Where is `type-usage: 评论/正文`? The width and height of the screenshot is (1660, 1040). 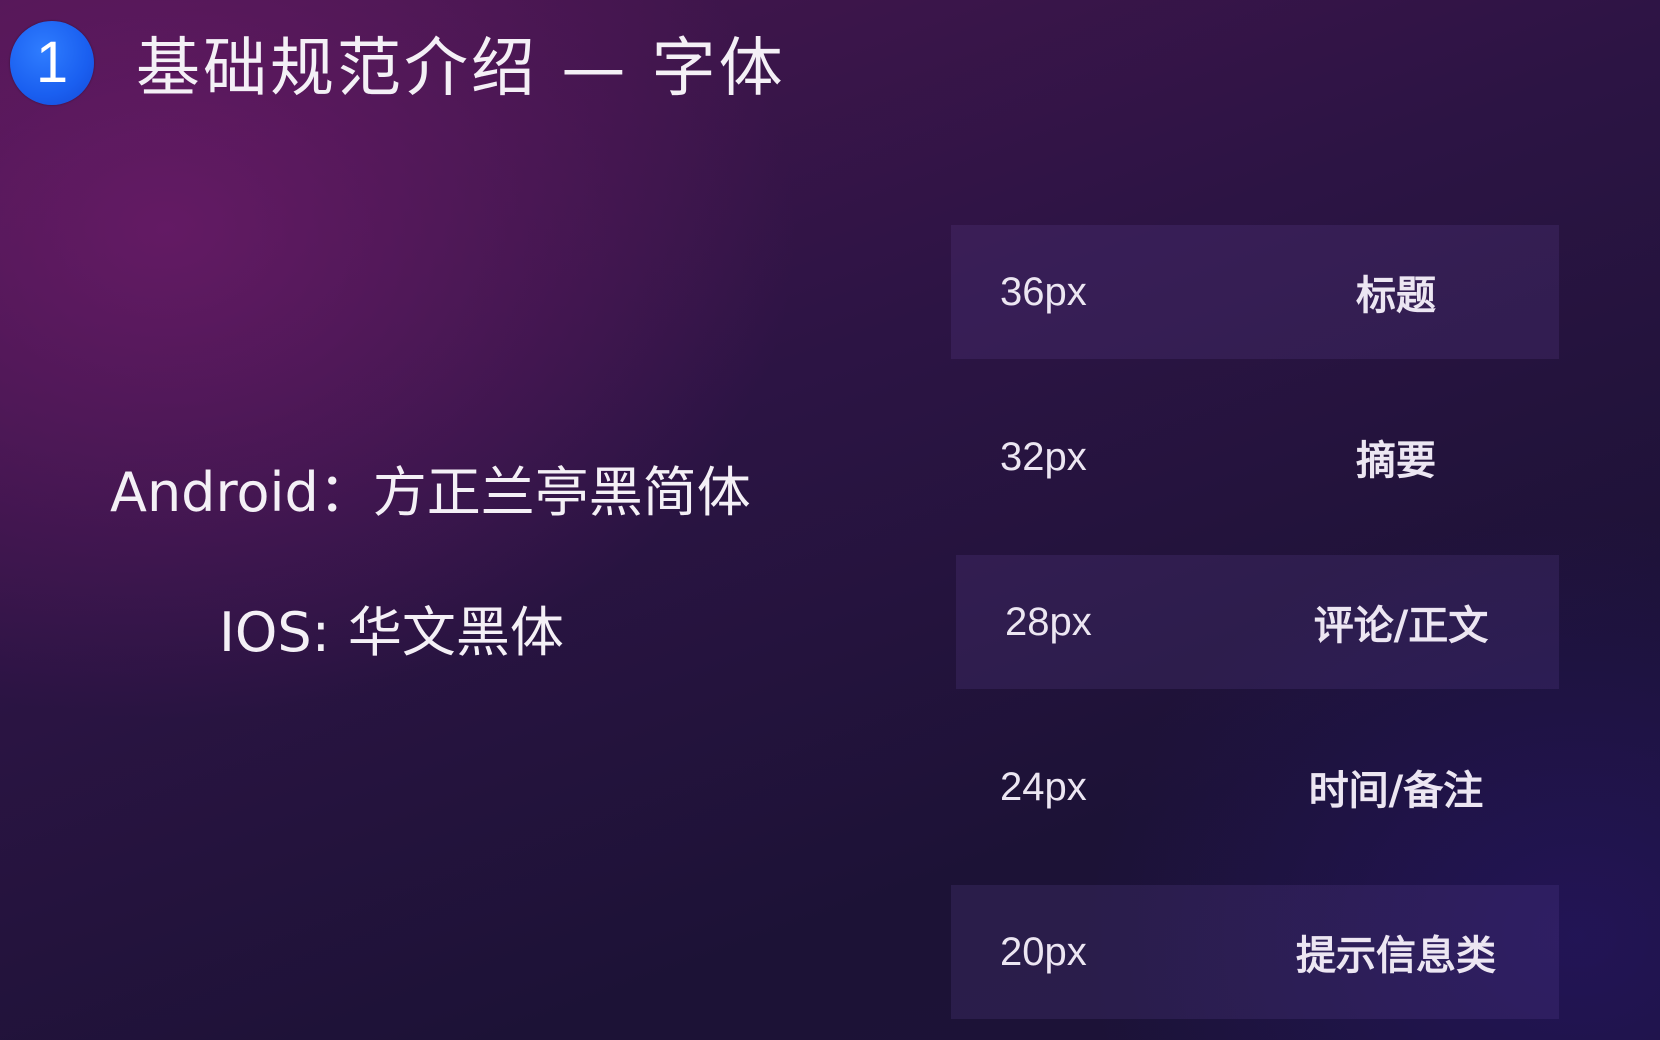 type-usage: 评论/正文 is located at coordinates (1401, 626).